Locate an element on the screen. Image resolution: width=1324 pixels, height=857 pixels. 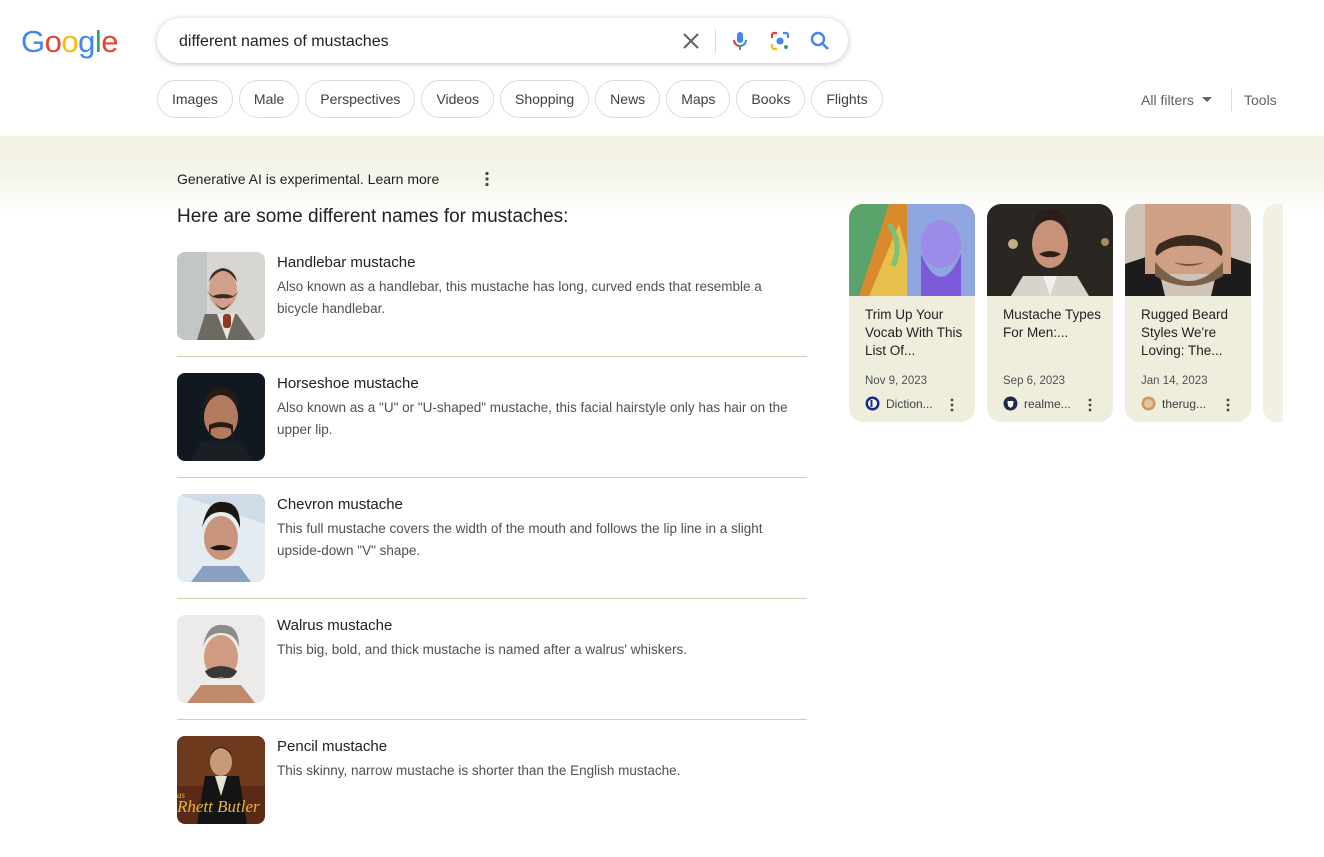
item-title: Walrus mustache is located at coordinates (334, 625).